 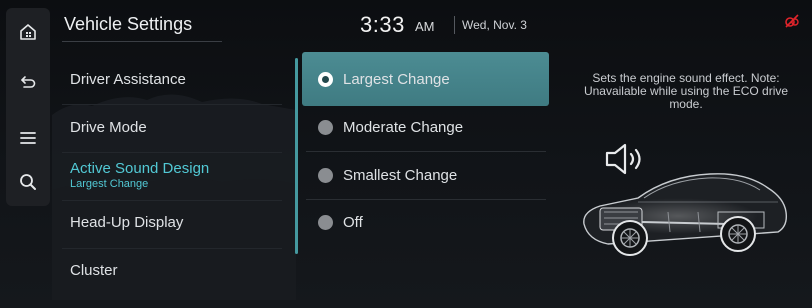 I want to click on option-off: Off, so click(x=340, y=222).